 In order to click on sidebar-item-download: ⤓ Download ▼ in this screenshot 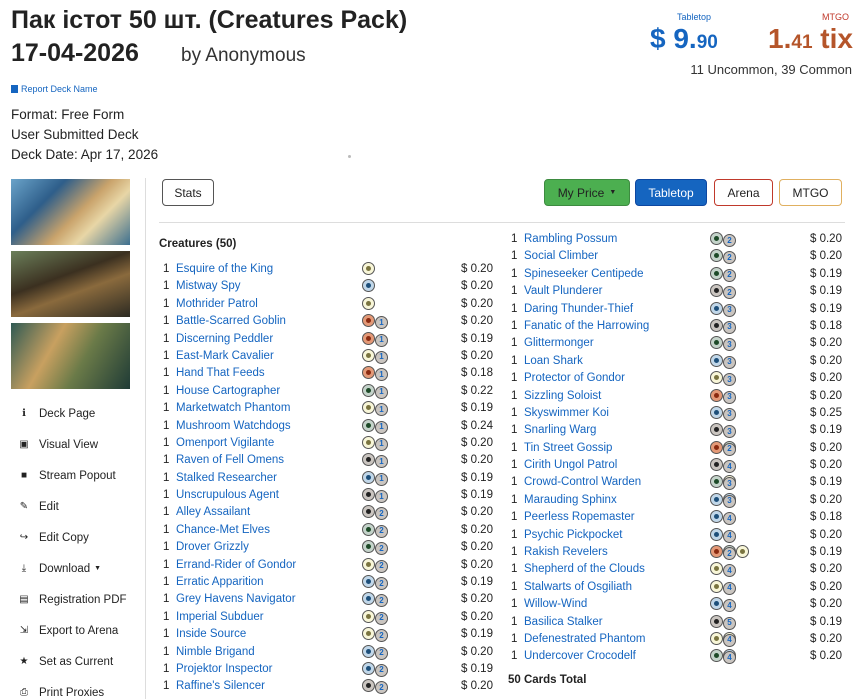, I will do `click(83, 568)`.